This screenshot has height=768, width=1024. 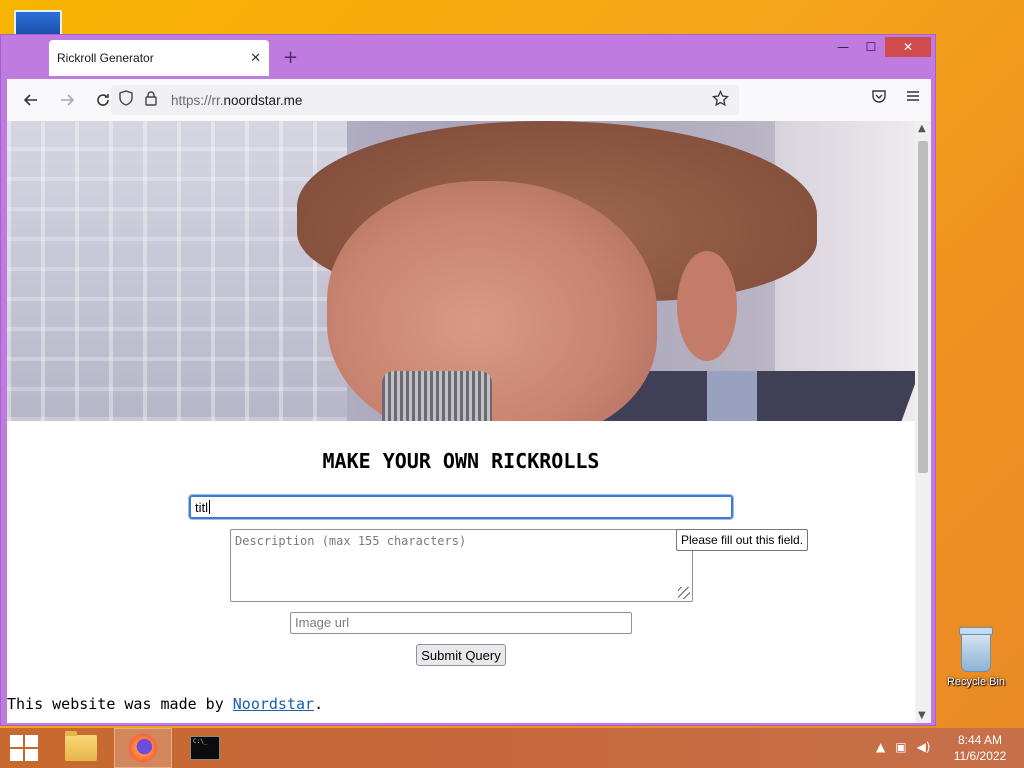 I want to click on taskbar-command-prompt, so click(x=205, y=748).